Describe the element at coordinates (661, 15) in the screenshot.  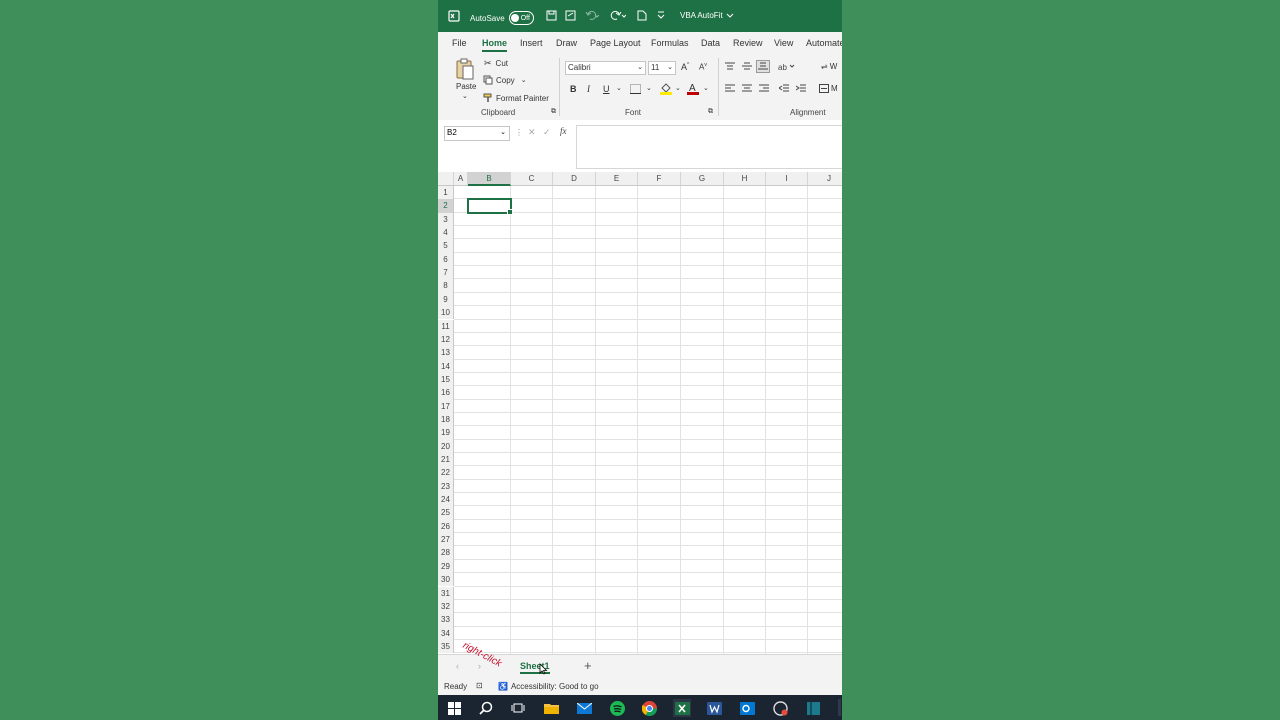
I see `customize-qat-icon` at that location.